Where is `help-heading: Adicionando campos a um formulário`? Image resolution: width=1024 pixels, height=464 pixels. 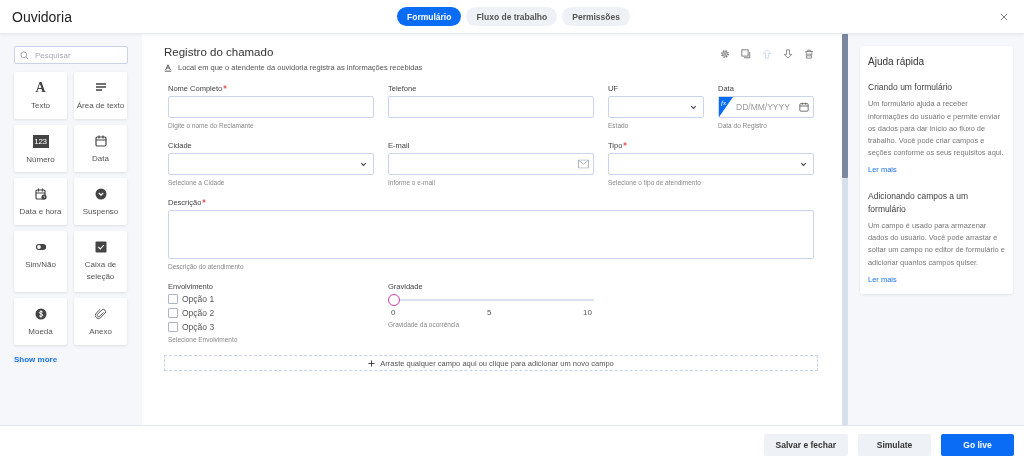 help-heading: Adicionando campos a um formulário is located at coordinates (919, 203).